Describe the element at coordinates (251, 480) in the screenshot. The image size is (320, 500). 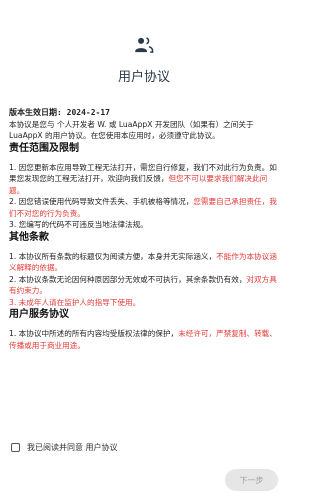
I see `next-button: 下一步` at that location.